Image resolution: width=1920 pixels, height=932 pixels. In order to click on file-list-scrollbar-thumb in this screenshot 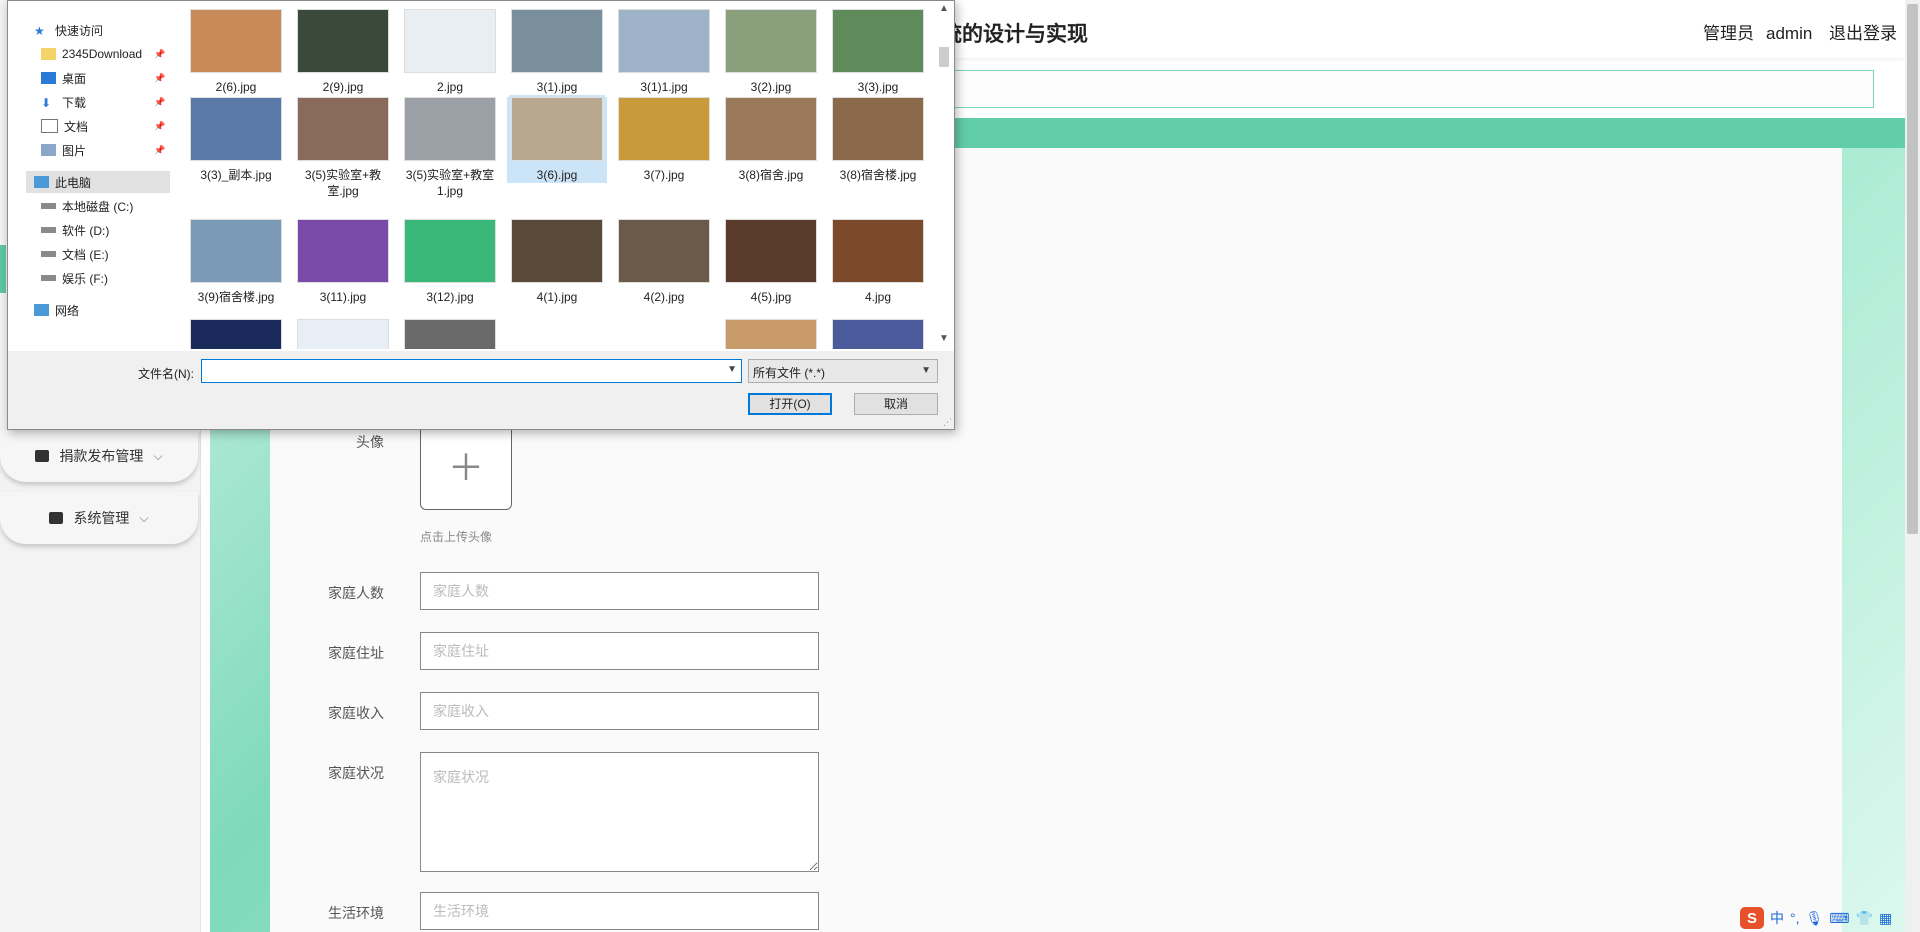, I will do `click(944, 57)`.